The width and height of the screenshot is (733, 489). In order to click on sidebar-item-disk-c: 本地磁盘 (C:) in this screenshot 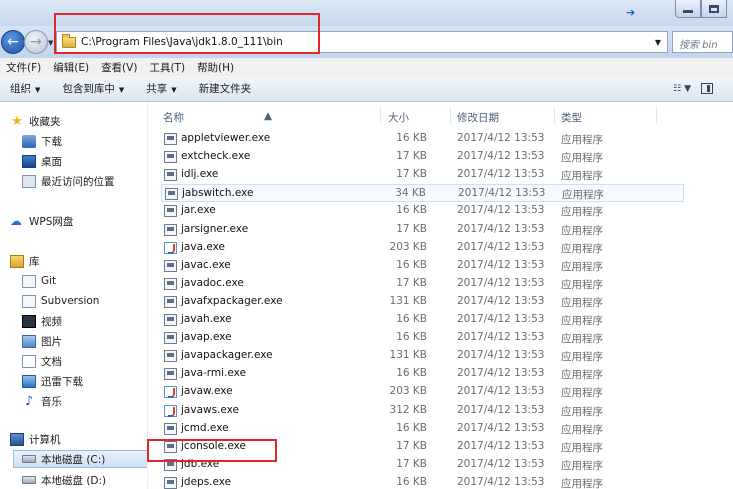, I will do `click(80, 459)`.